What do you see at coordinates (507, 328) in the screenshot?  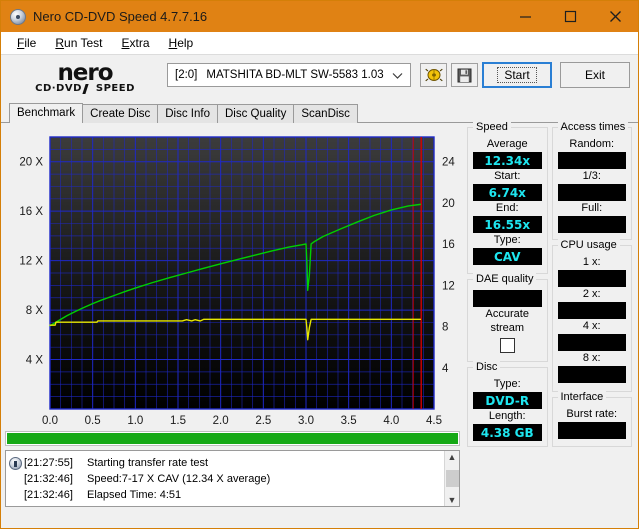 I see `accurate-stream-label-2: stream` at bounding box center [507, 328].